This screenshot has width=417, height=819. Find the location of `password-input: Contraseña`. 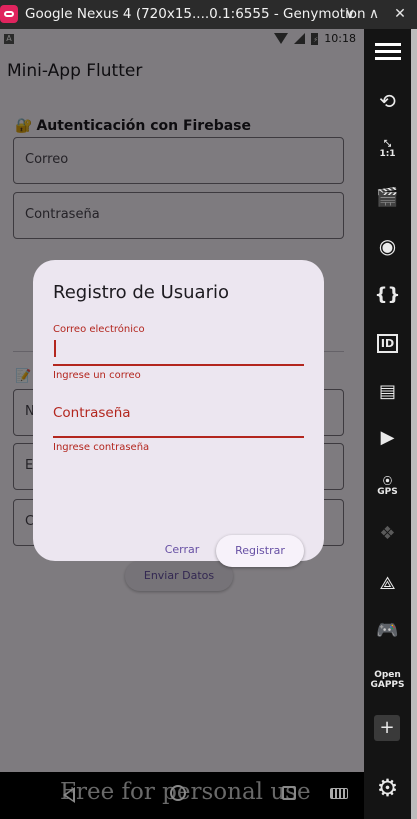

password-input: Contraseña is located at coordinates (92, 413).